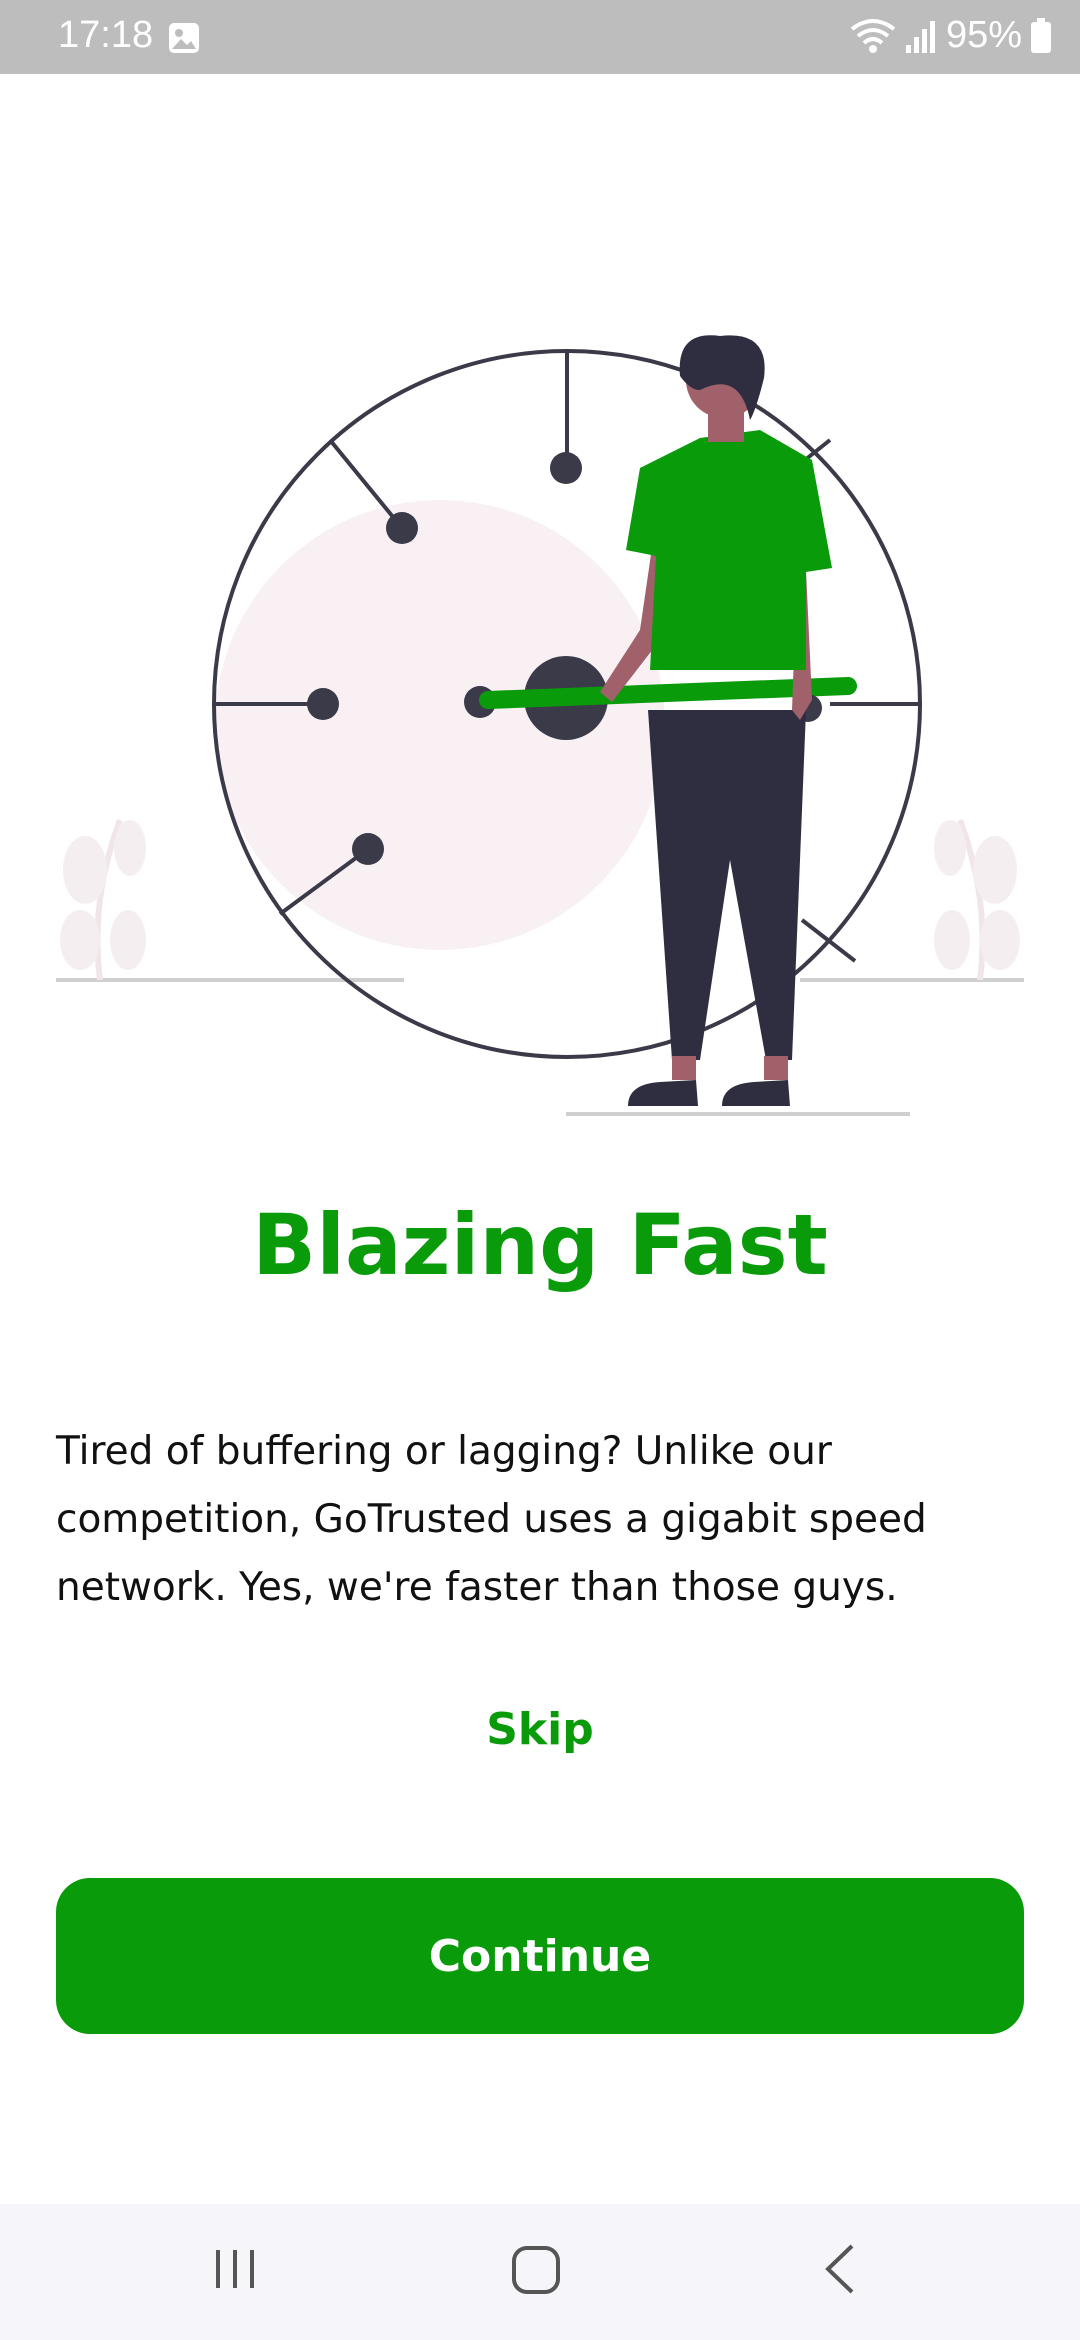 The image size is (1080, 2340). I want to click on status-bar: 17:18 95%, so click(540, 37).